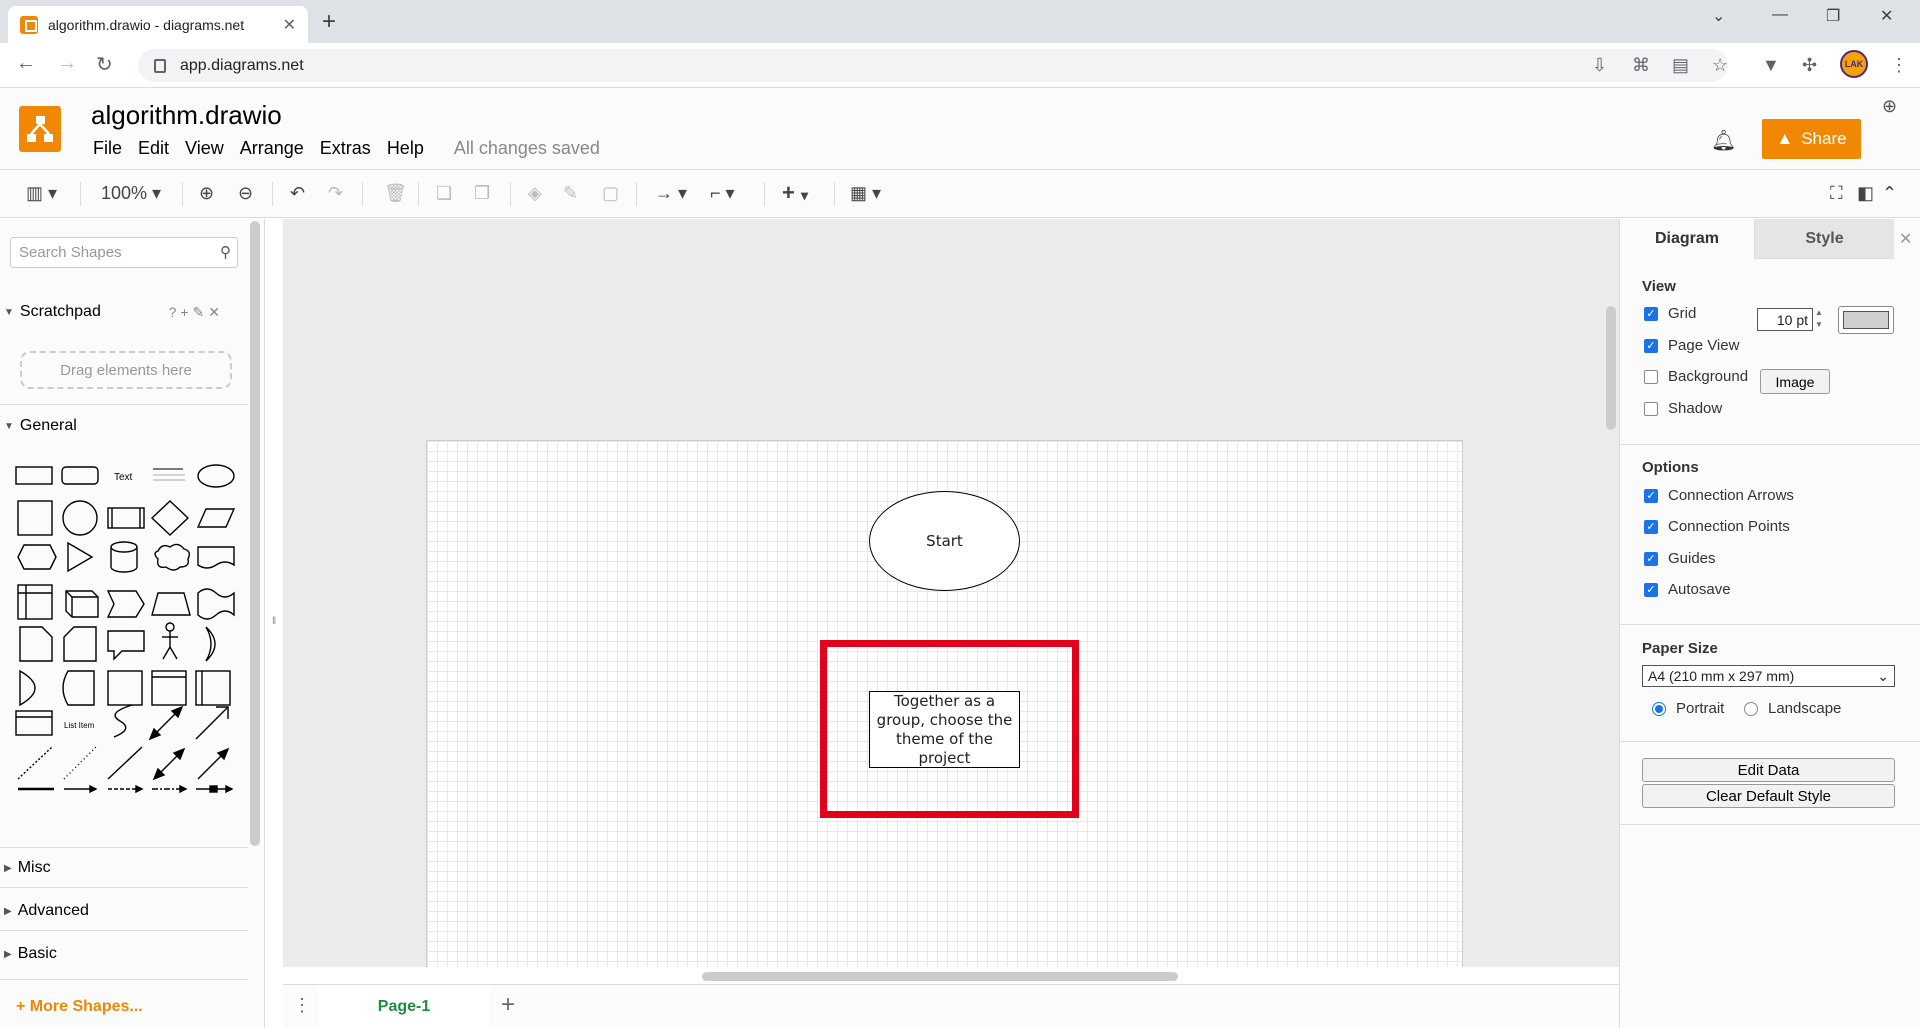 This screenshot has width=1920, height=1028. What do you see at coordinates (1785, 319) in the screenshot?
I see `grid-size-input: 10 pt` at bounding box center [1785, 319].